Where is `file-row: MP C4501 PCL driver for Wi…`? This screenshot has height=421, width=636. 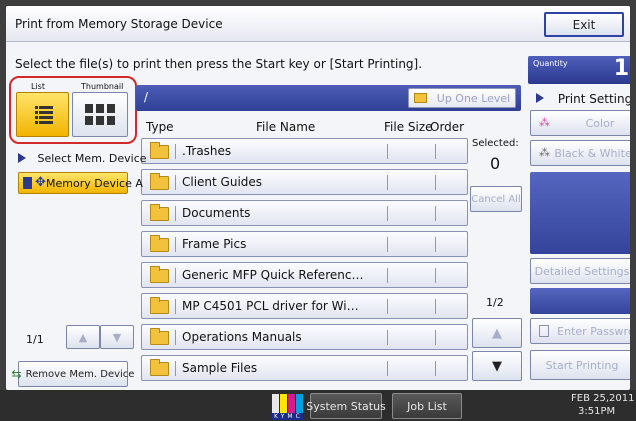
file-row: MP C4501 PCL driver for Wi… is located at coordinates (304, 306).